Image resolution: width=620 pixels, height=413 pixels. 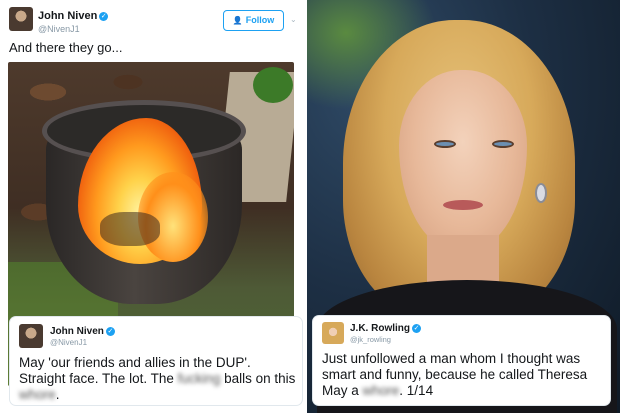 What do you see at coordinates (416, 390) in the screenshot?
I see `rowling-text-after: . 1/14` at bounding box center [416, 390].